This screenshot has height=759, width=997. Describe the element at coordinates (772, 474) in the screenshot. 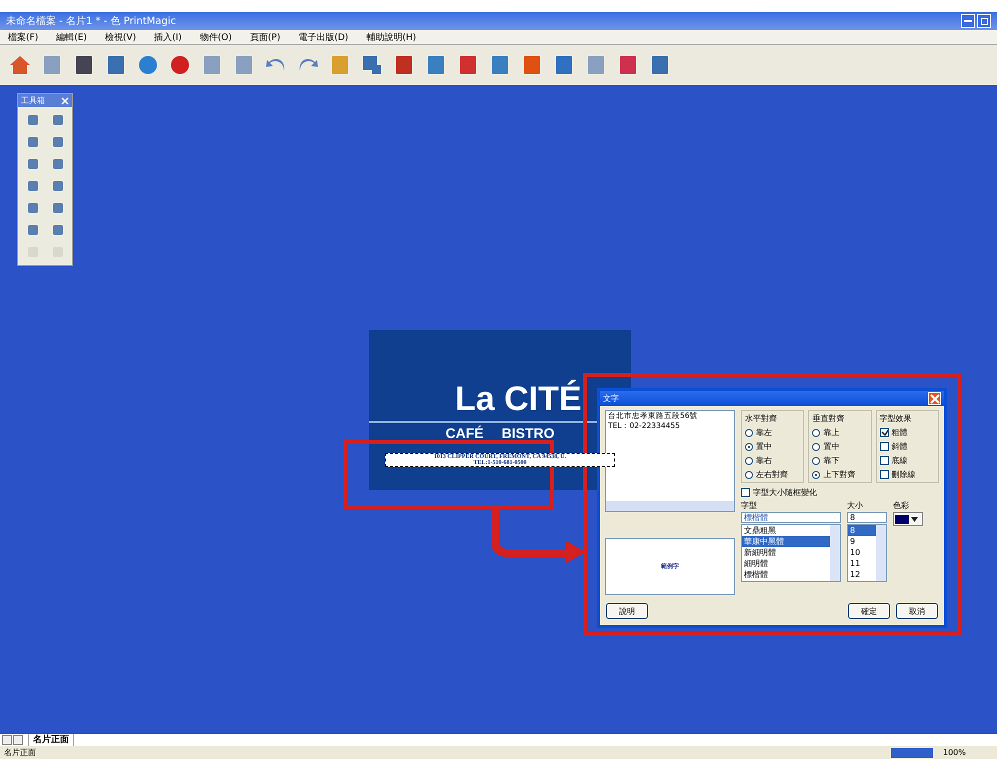

I see `radio-option: 左右對齊` at that location.